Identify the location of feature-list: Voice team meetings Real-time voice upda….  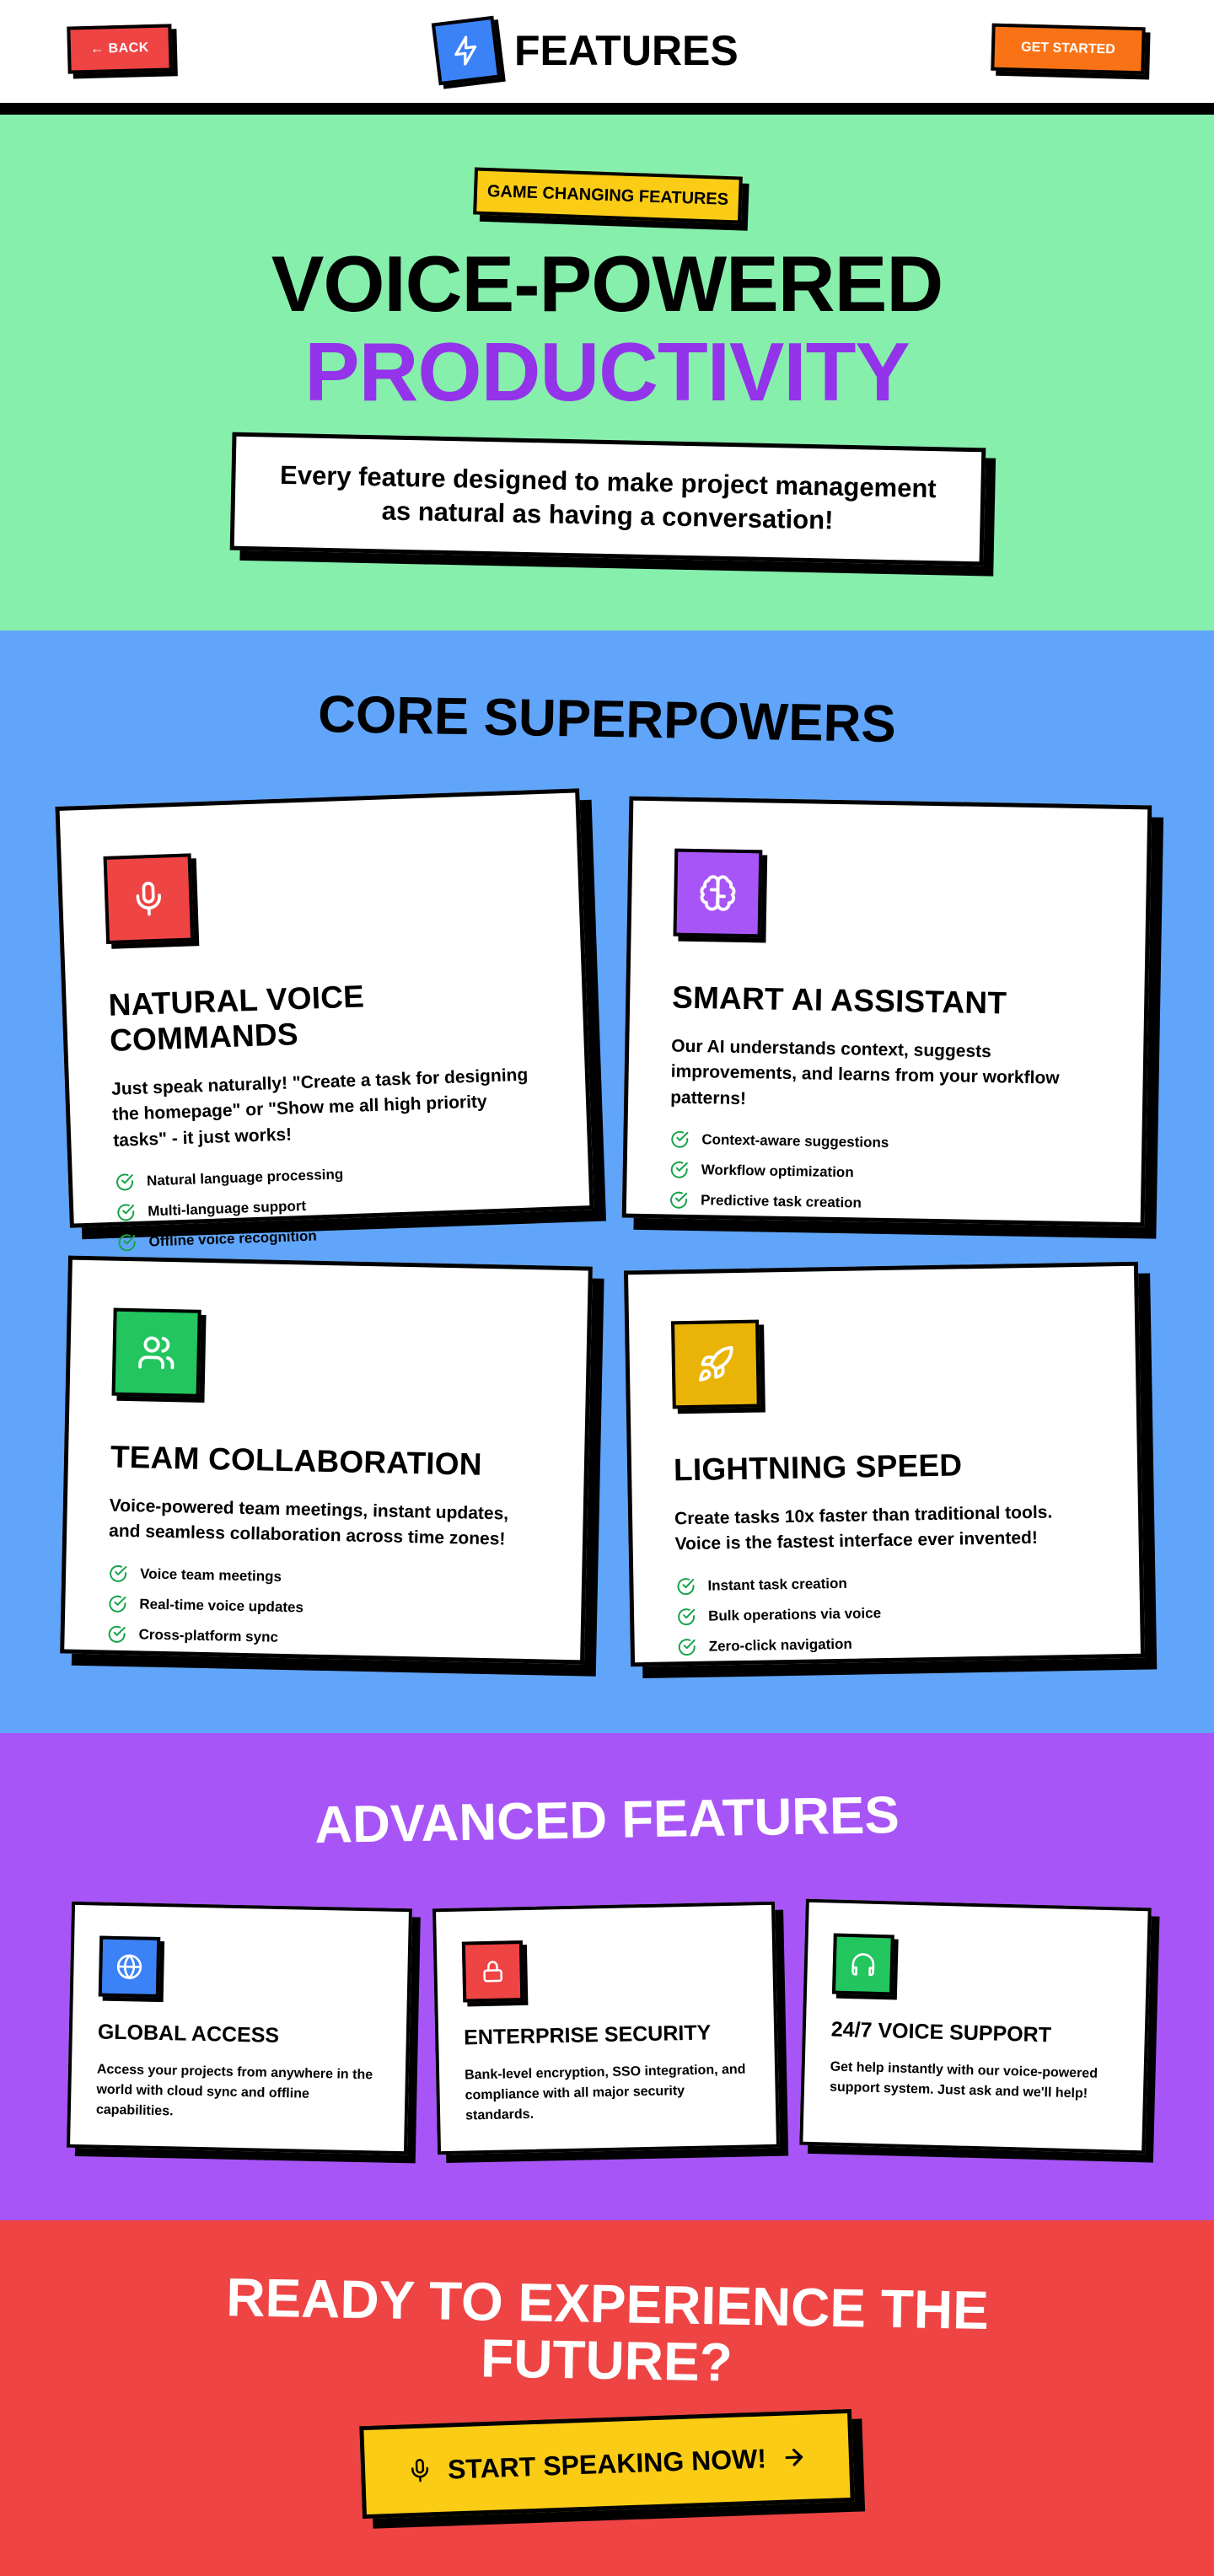
(323, 1608).